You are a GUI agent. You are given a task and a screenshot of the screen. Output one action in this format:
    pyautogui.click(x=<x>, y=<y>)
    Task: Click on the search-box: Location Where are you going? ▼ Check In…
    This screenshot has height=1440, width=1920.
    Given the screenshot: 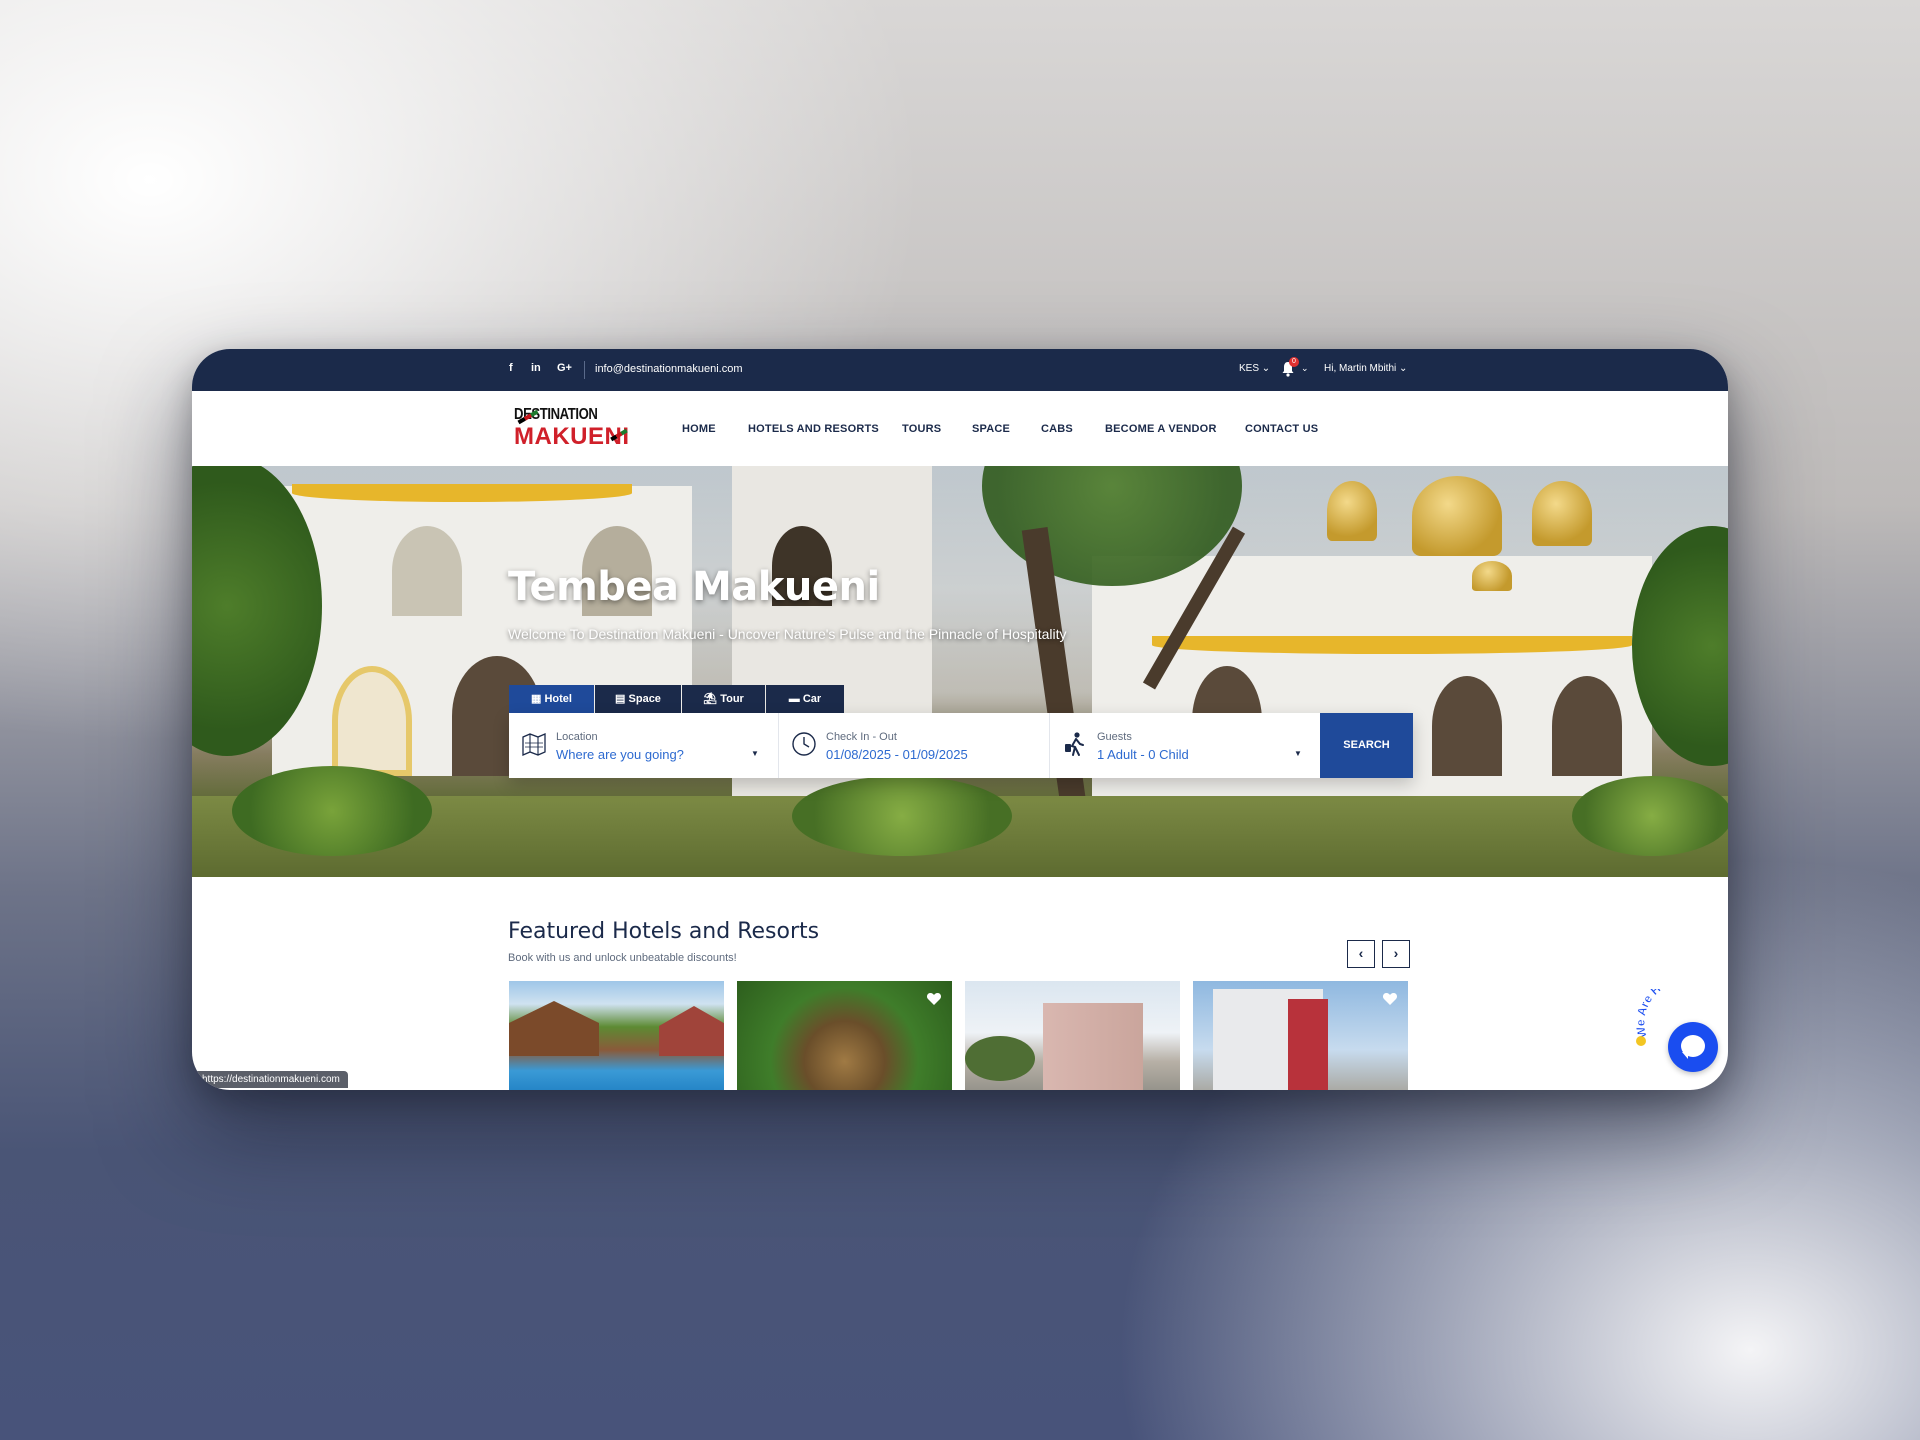 What is the action you would take?
    pyautogui.click(x=961, y=745)
    